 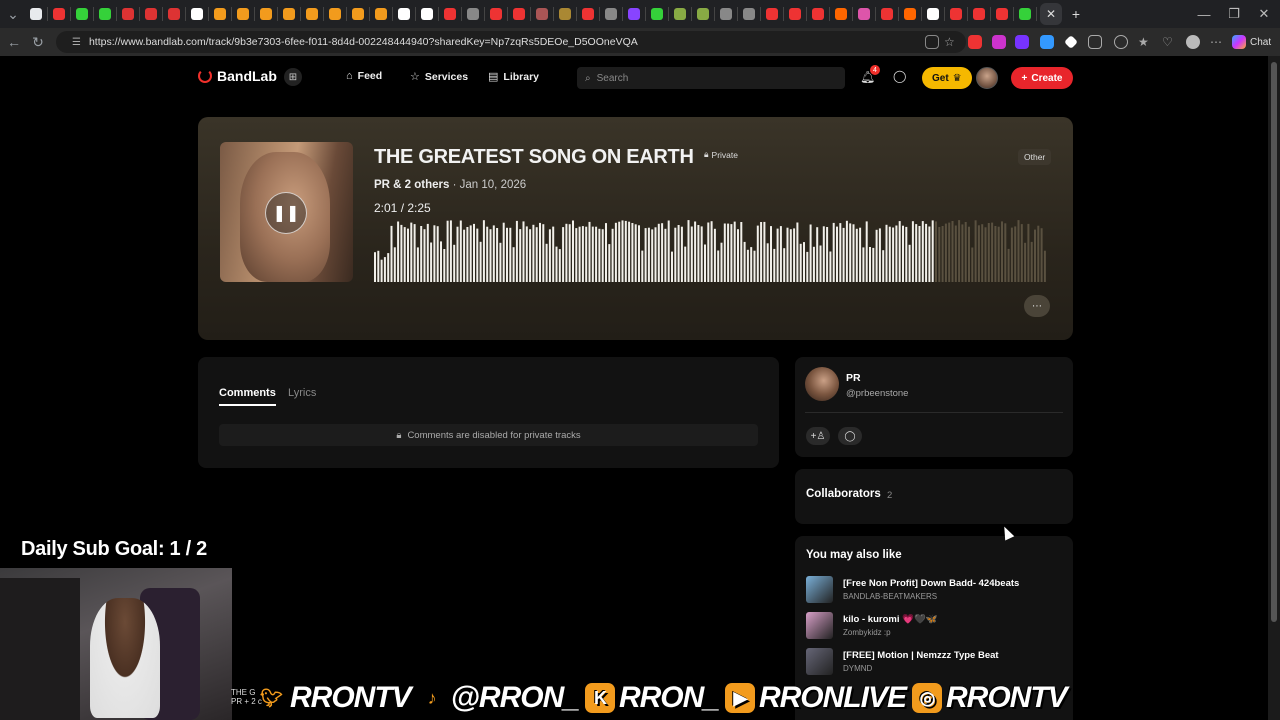 What do you see at coordinates (1169, 42) in the screenshot?
I see `health-icon: ♡` at bounding box center [1169, 42].